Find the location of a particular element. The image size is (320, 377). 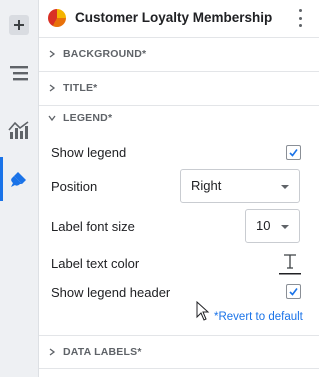

chart-panel-button is located at coordinates (19, 130).